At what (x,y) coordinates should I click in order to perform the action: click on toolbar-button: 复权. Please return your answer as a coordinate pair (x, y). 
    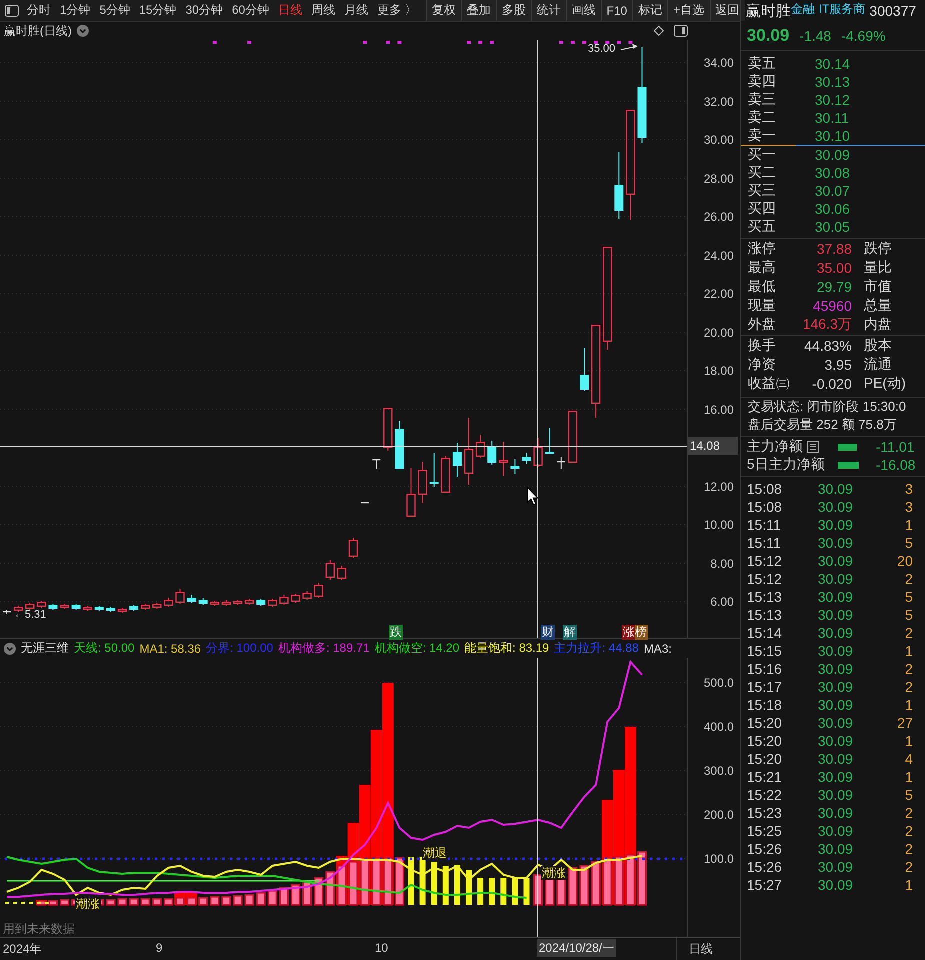
    Looking at the image, I should click on (443, 10).